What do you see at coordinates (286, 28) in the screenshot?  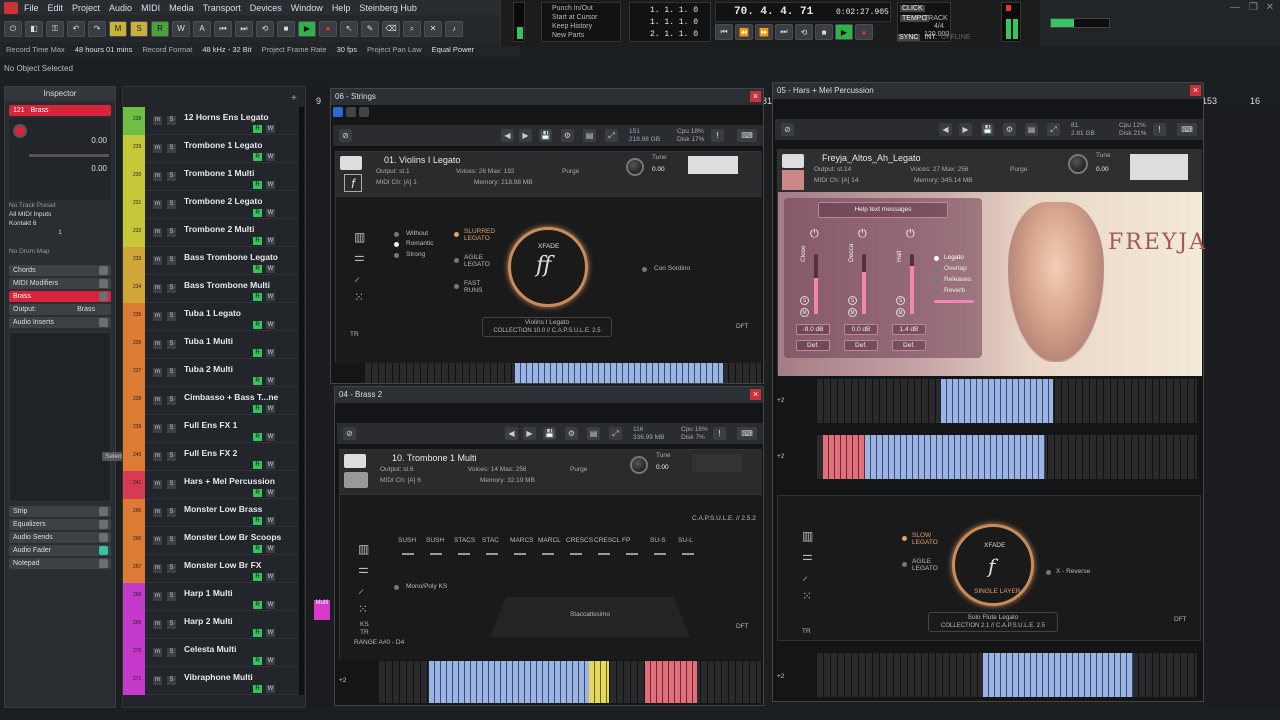 I see `stop-icon: ■` at bounding box center [286, 28].